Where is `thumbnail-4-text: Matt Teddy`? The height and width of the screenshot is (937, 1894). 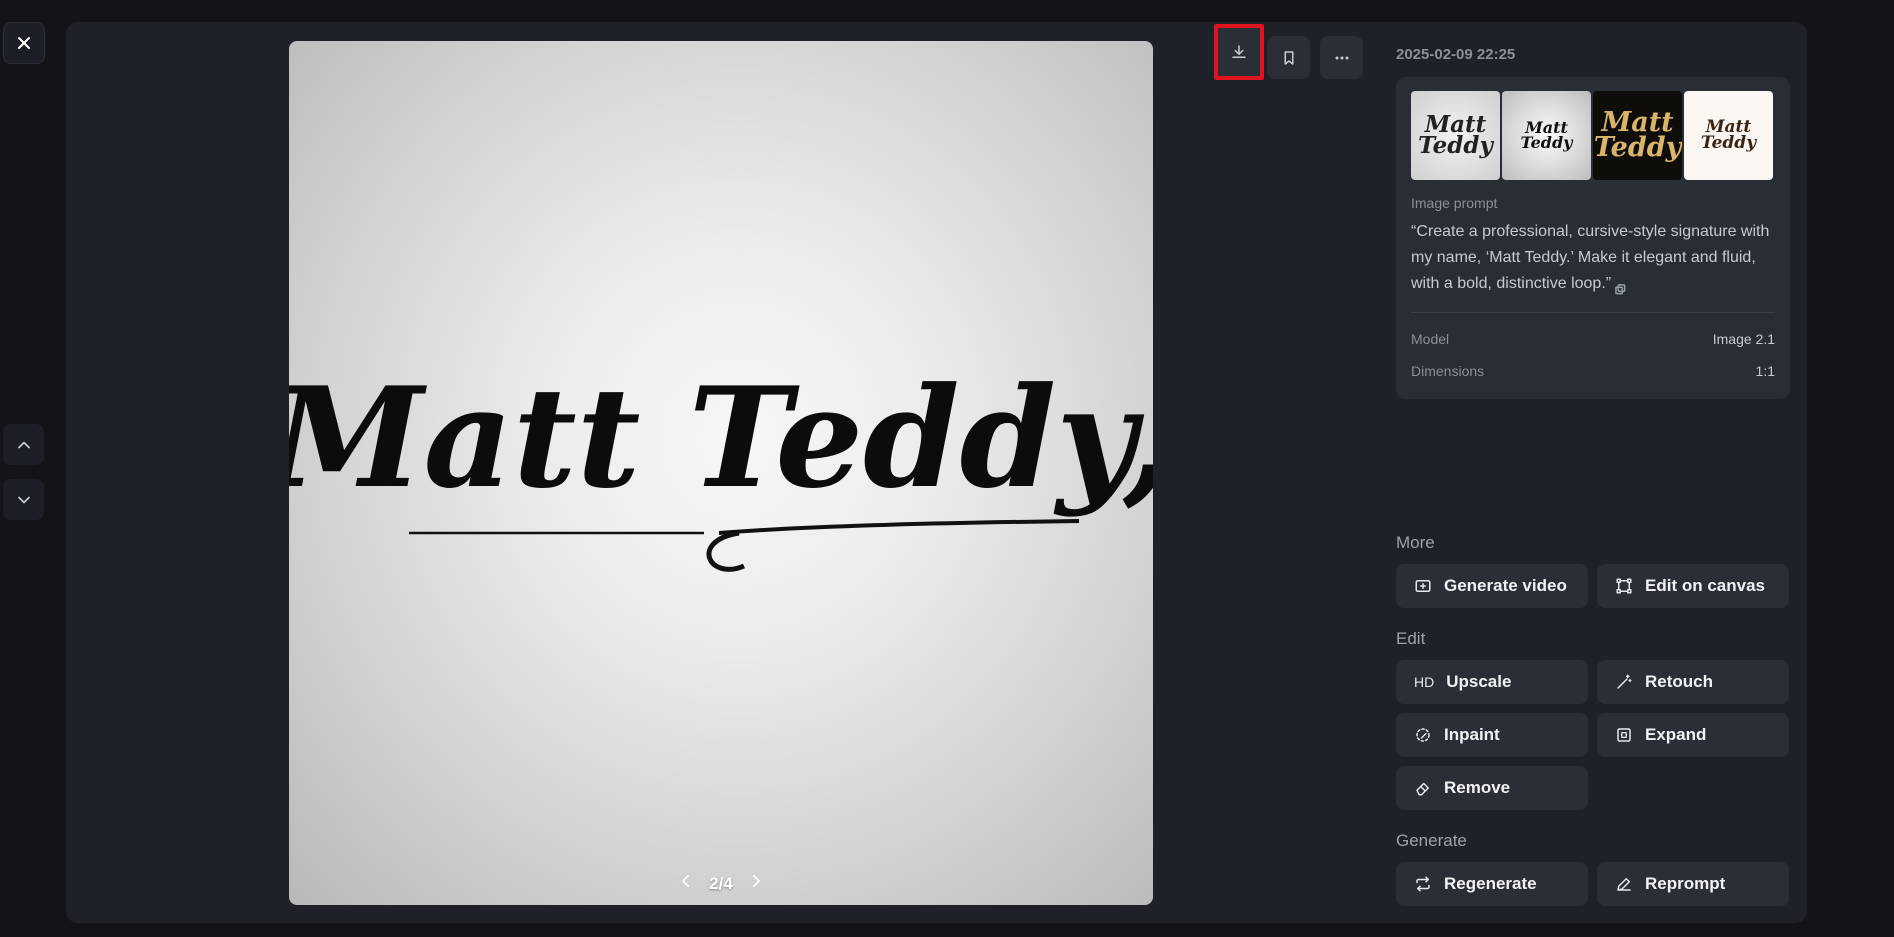
thumbnail-4-text: Matt Teddy is located at coordinates (1728, 135).